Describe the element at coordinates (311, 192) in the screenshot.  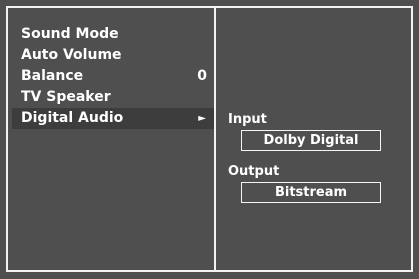
I see `output-value-box: Bitstream` at that location.